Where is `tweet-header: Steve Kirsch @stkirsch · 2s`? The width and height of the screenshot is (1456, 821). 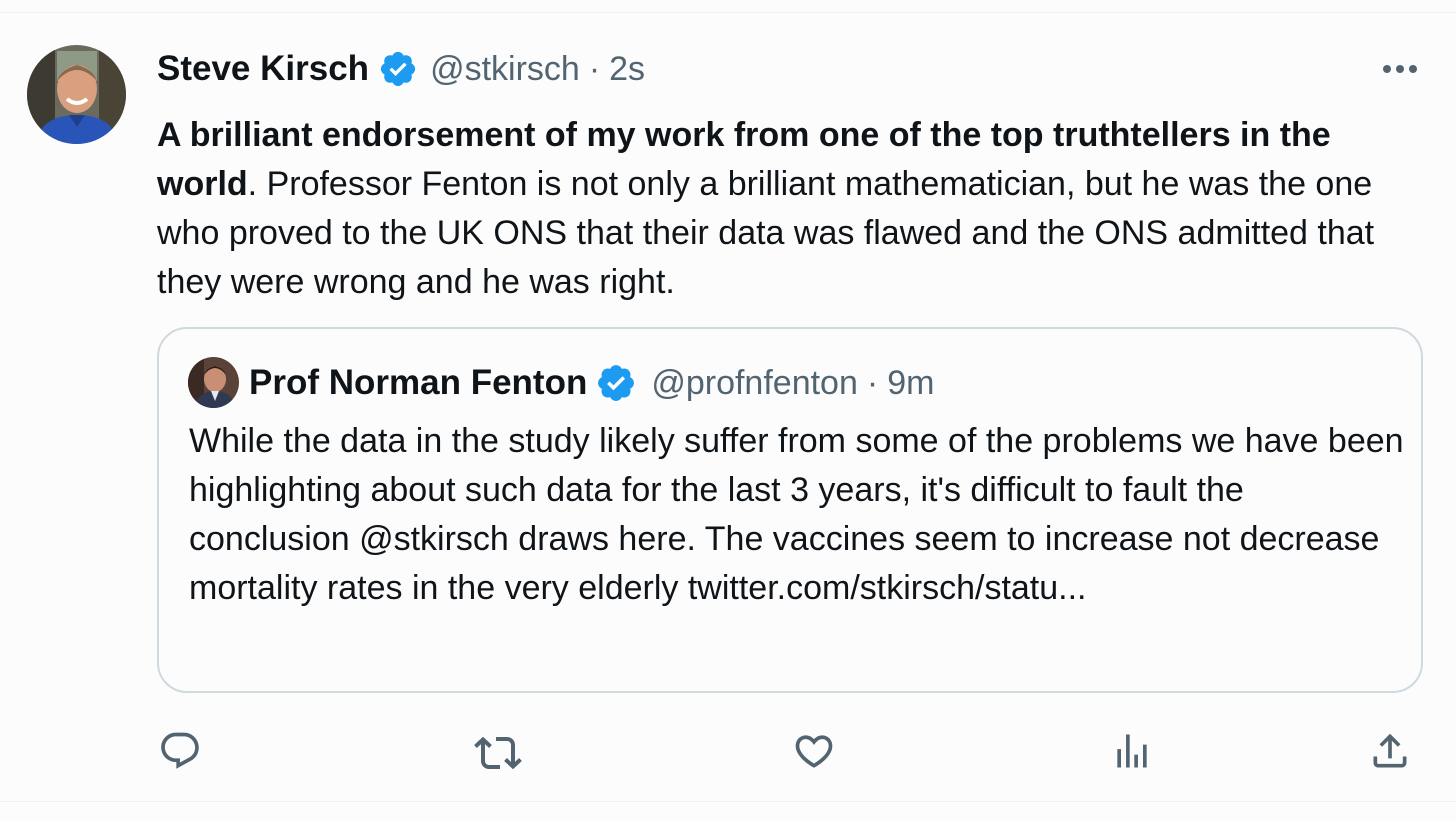 tweet-header: Steve Kirsch @stkirsch · 2s is located at coordinates (401, 69).